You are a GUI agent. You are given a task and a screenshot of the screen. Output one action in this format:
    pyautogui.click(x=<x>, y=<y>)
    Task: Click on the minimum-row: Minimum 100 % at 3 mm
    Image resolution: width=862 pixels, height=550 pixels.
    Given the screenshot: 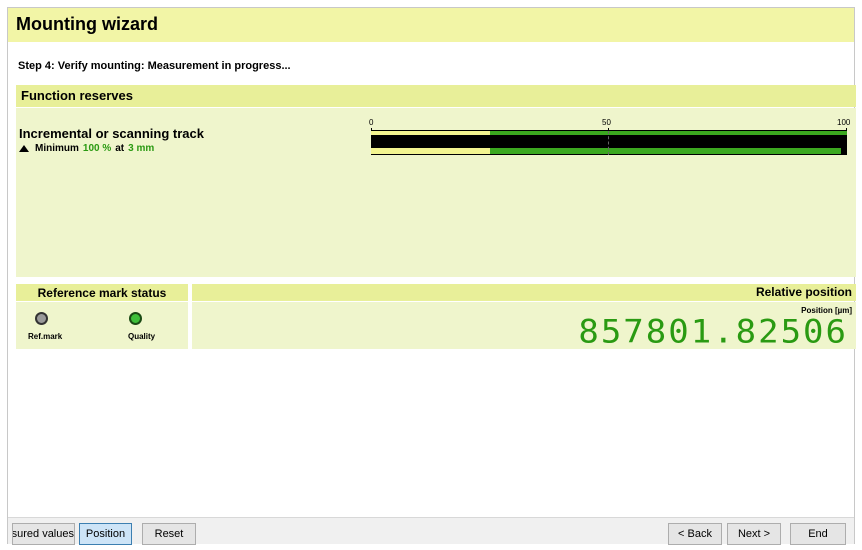 What is the action you would take?
    pyautogui.click(x=86, y=148)
    